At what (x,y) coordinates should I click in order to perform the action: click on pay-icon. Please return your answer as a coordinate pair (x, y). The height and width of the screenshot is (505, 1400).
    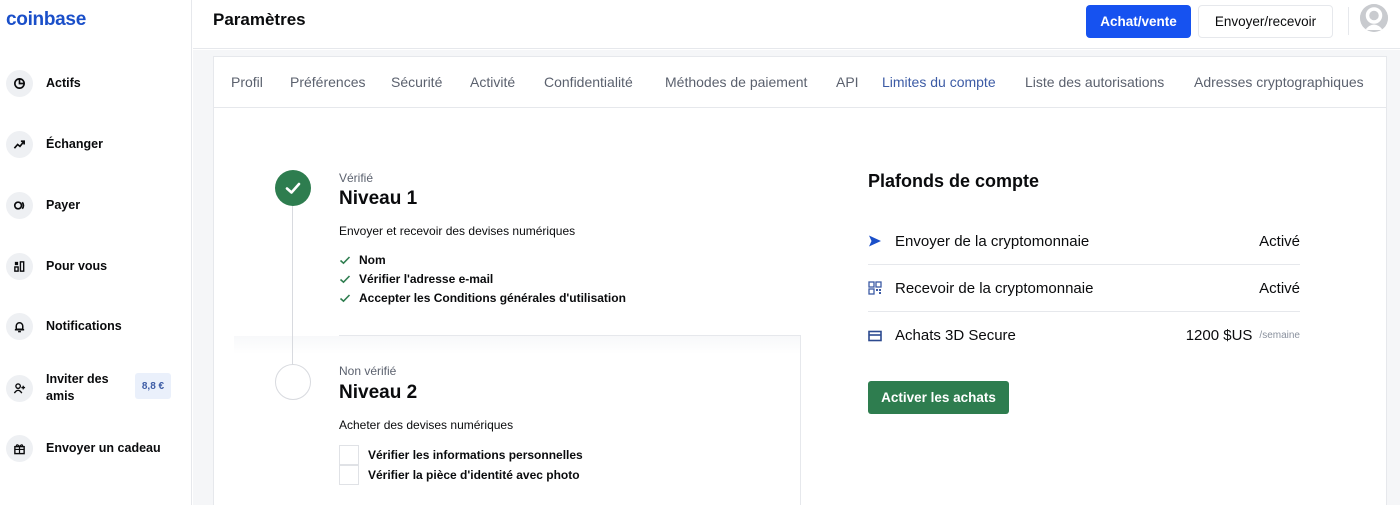
    Looking at the image, I should click on (19, 205).